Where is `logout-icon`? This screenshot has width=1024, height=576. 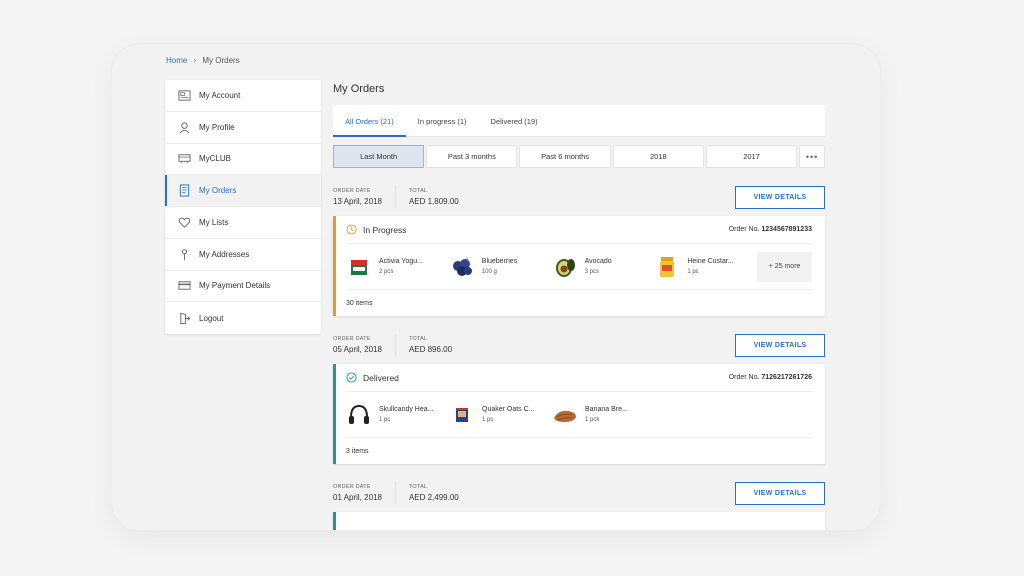 logout-icon is located at coordinates (184, 318).